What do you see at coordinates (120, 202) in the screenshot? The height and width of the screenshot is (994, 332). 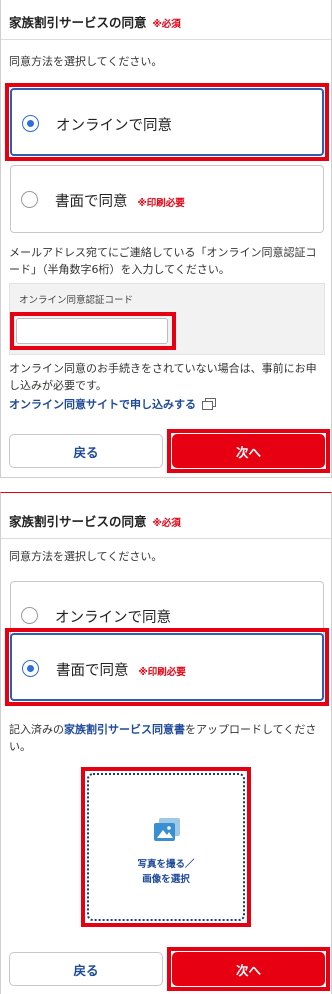 I see `option-label: 書面で同意 ※印刷必要` at bounding box center [120, 202].